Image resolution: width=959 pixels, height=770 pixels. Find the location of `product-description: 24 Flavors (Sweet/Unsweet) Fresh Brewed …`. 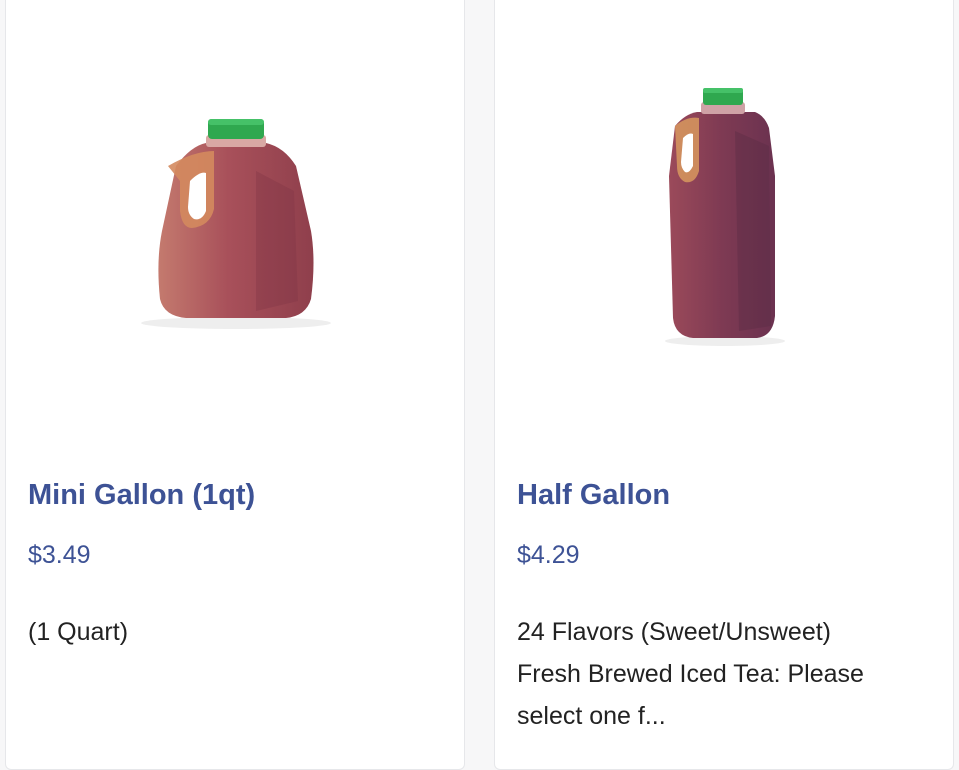

product-description: 24 Flavors (Sweet/Unsweet) Fresh Brewed … is located at coordinates (727, 674).